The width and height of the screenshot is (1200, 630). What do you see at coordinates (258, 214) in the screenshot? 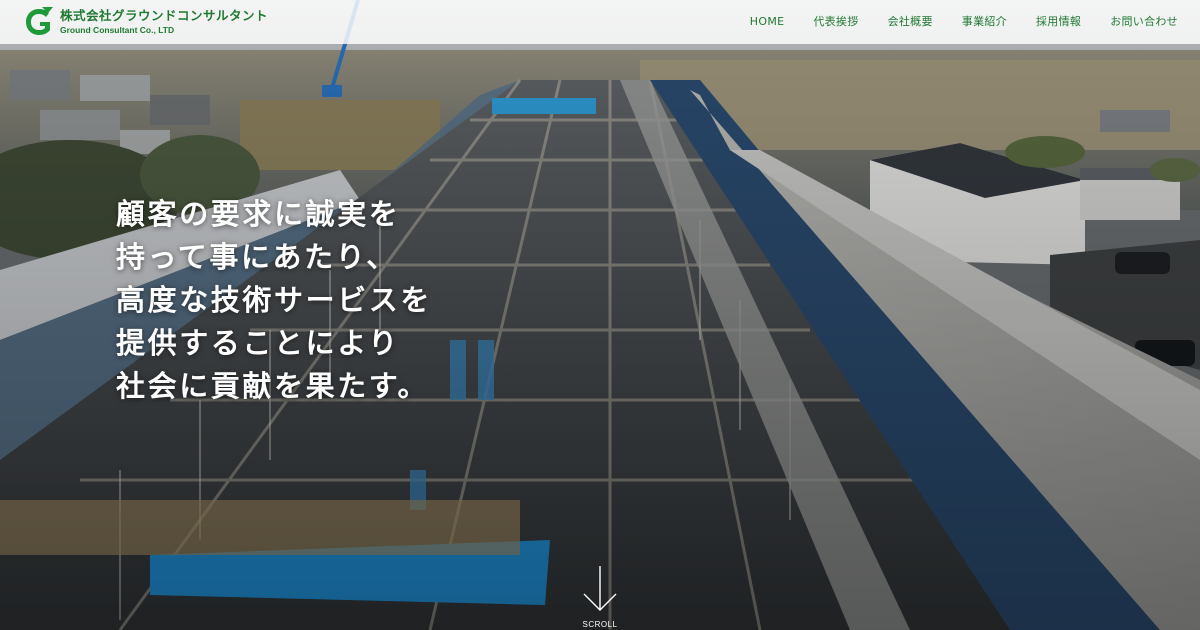
I see `hero-line: 顧客の要求に誠実を` at bounding box center [258, 214].